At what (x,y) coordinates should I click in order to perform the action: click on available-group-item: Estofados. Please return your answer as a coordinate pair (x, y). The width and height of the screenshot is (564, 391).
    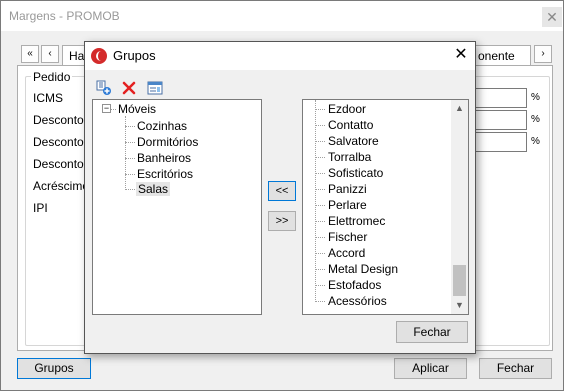
    Looking at the image, I should click on (354, 285).